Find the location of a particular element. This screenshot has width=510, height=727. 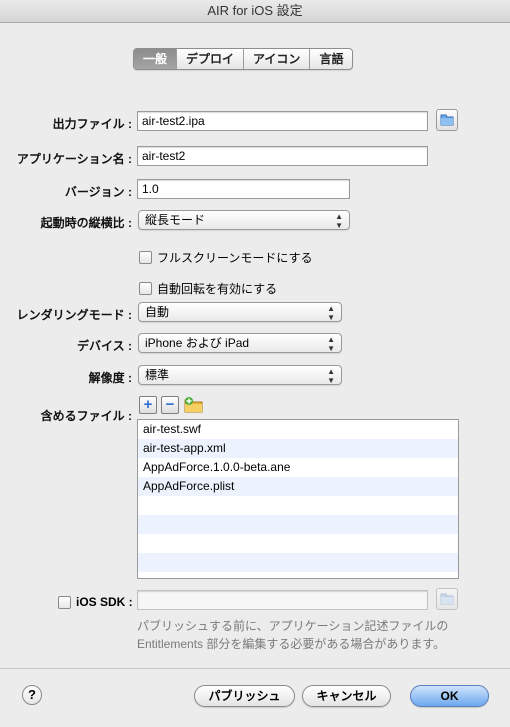

list-item: AppAdForce.1.0.0-beta.ane is located at coordinates (298, 467).